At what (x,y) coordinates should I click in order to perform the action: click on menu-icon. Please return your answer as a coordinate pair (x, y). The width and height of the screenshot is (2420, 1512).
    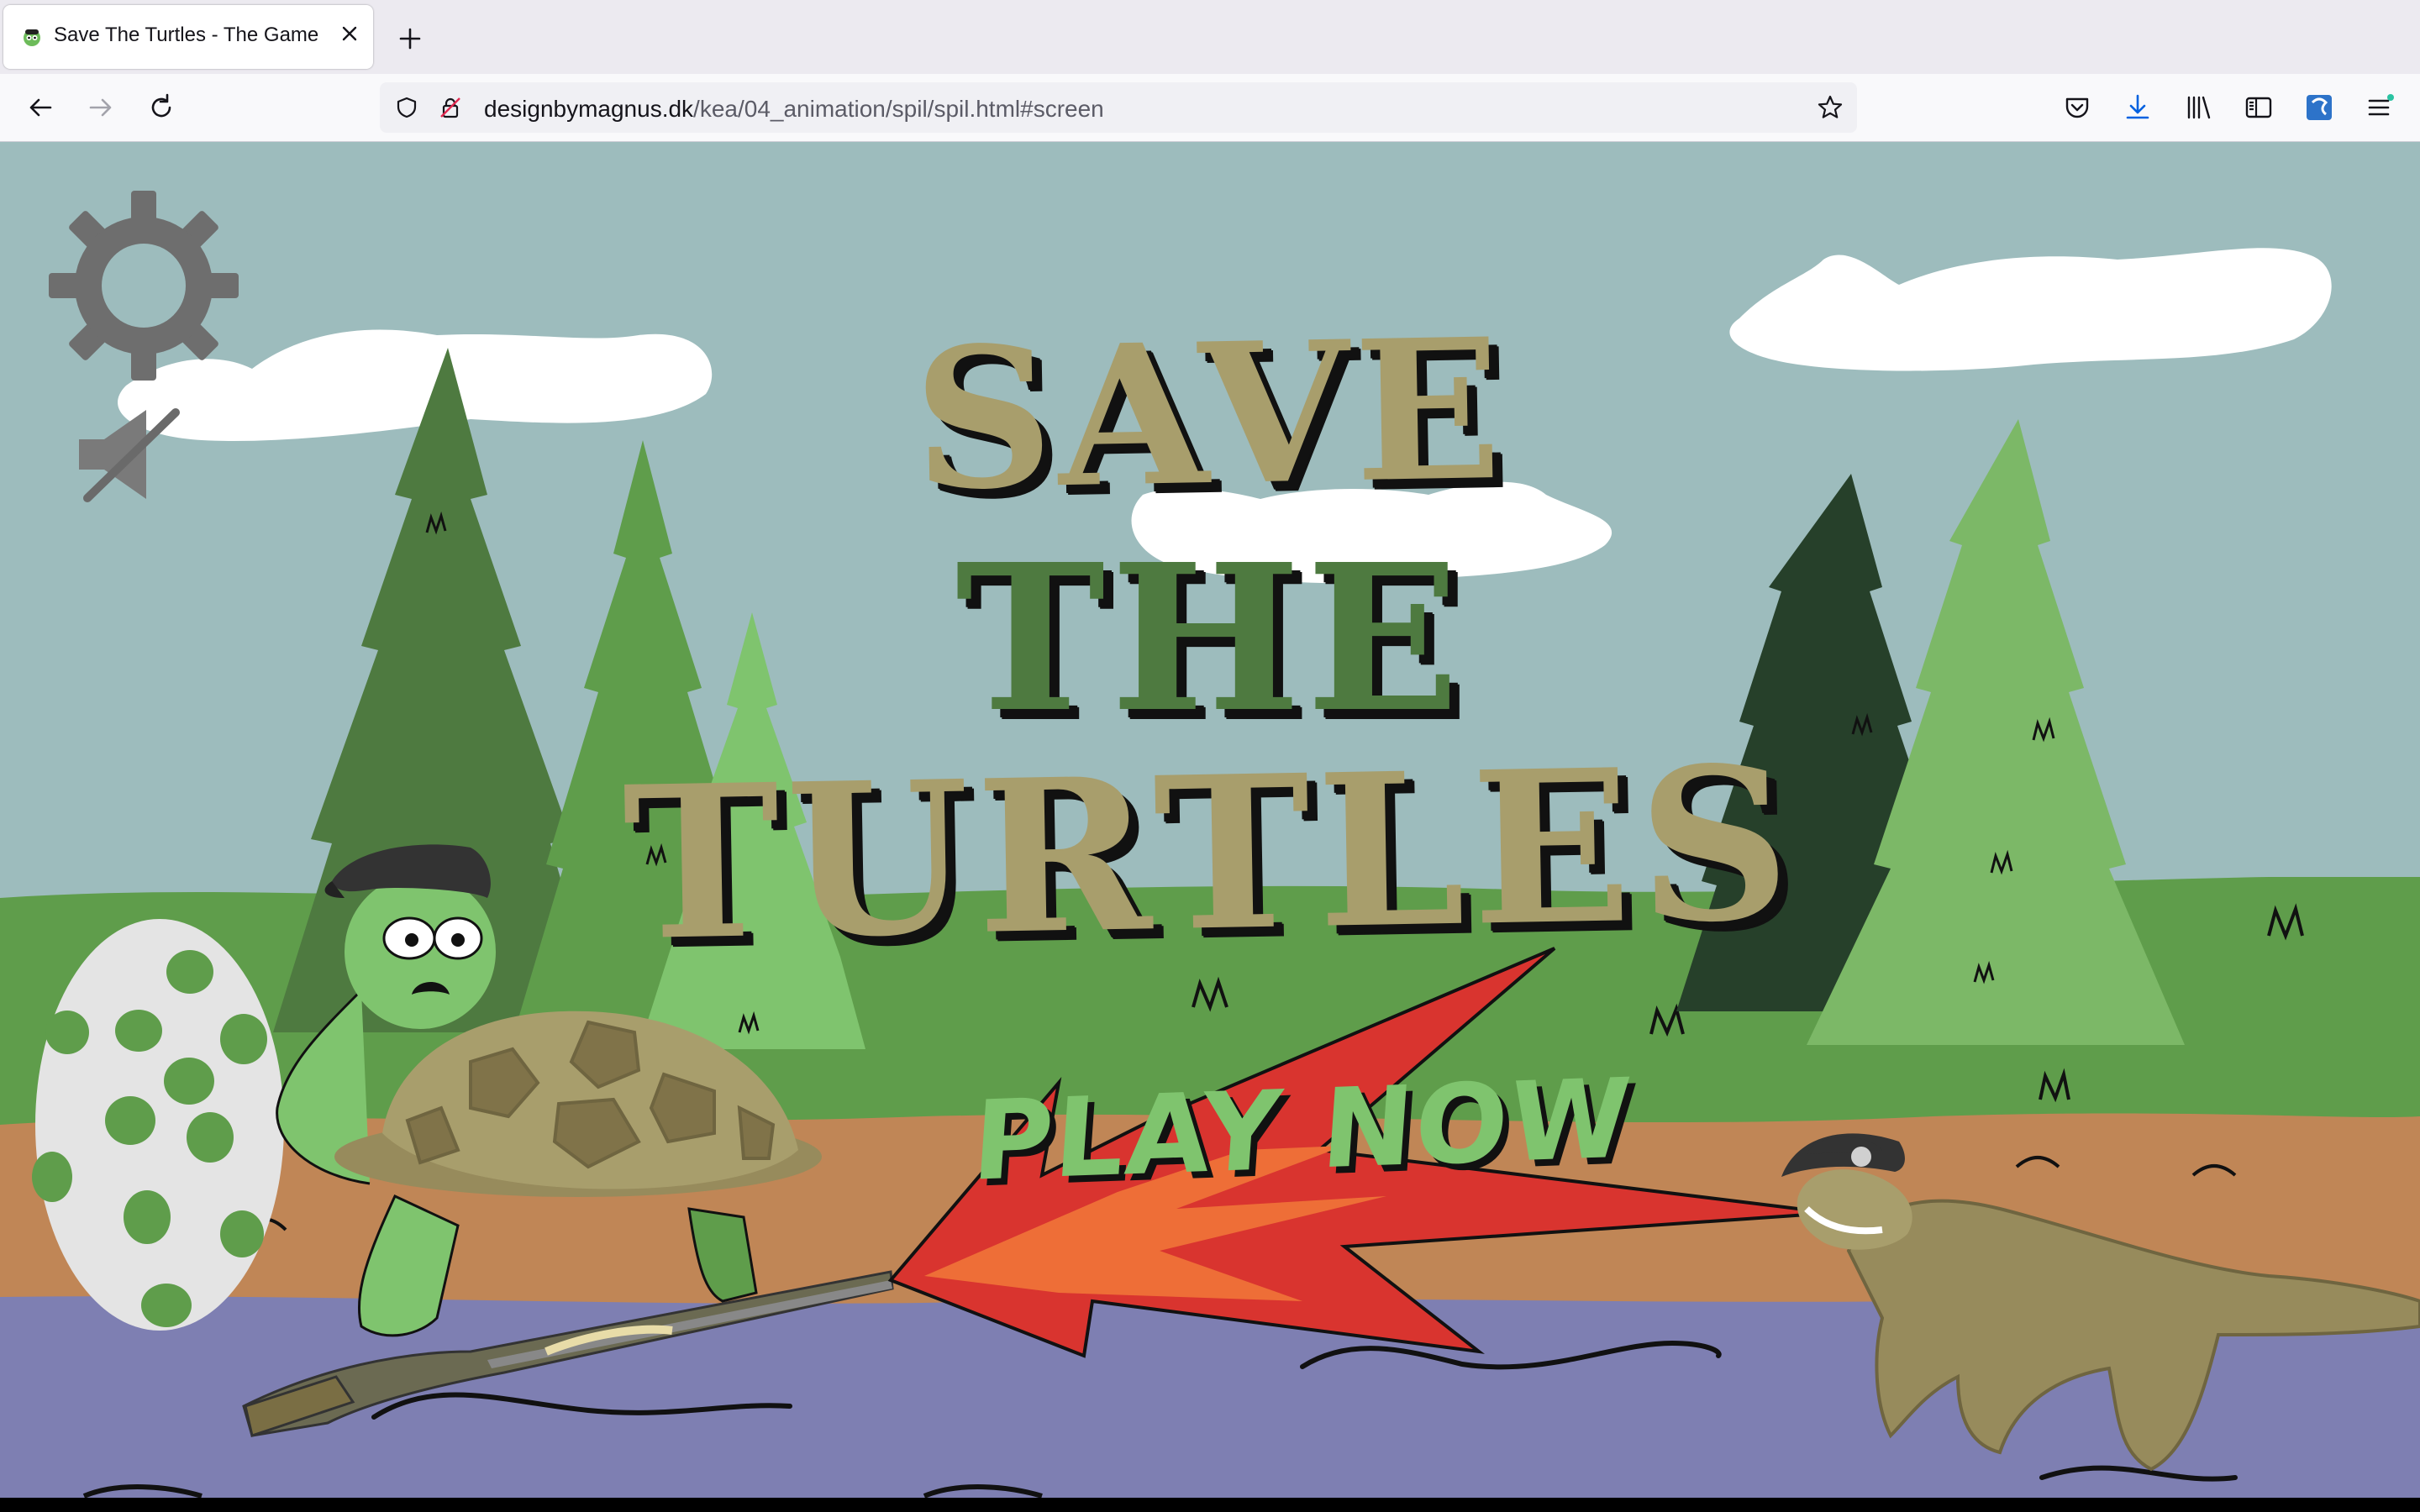
    Looking at the image, I should click on (2380, 107).